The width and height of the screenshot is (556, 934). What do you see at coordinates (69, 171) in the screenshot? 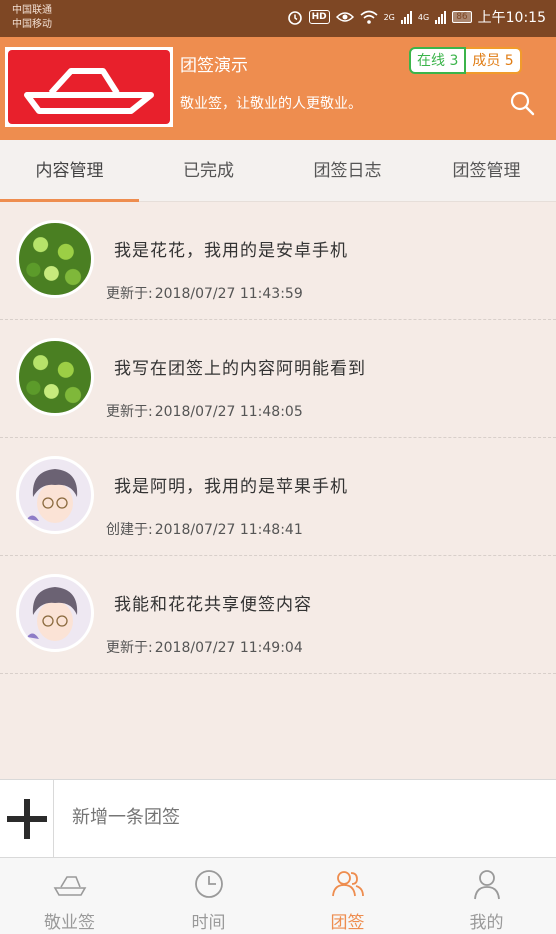
I see `tab-content-manage: 内容管理` at bounding box center [69, 171].